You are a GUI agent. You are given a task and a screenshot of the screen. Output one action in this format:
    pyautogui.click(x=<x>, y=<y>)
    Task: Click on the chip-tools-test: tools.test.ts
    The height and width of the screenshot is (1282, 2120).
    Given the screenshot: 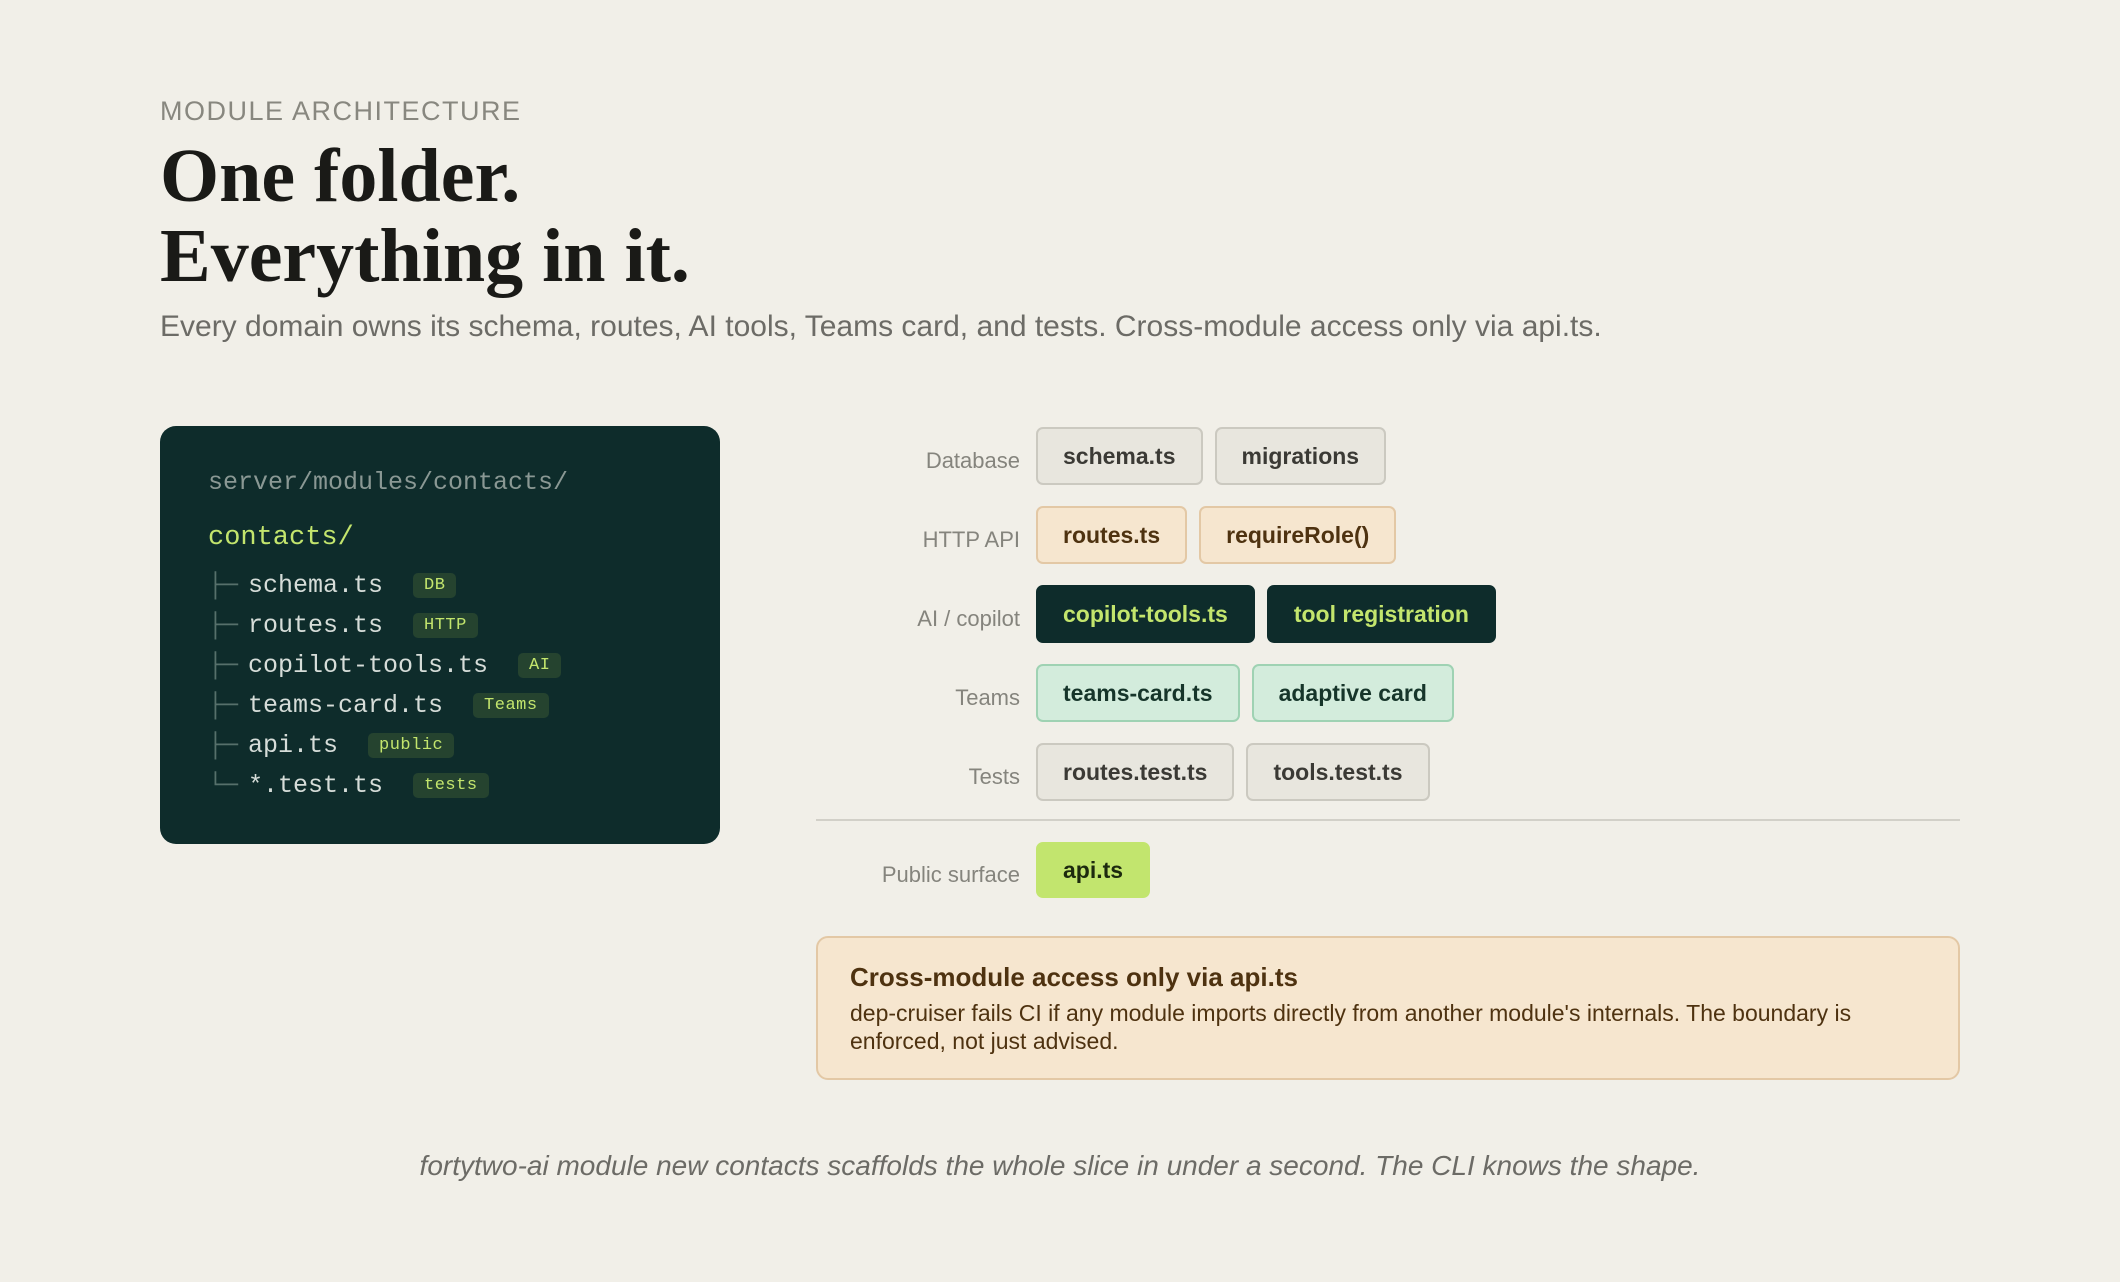 What is the action you would take?
    pyautogui.click(x=1338, y=772)
    